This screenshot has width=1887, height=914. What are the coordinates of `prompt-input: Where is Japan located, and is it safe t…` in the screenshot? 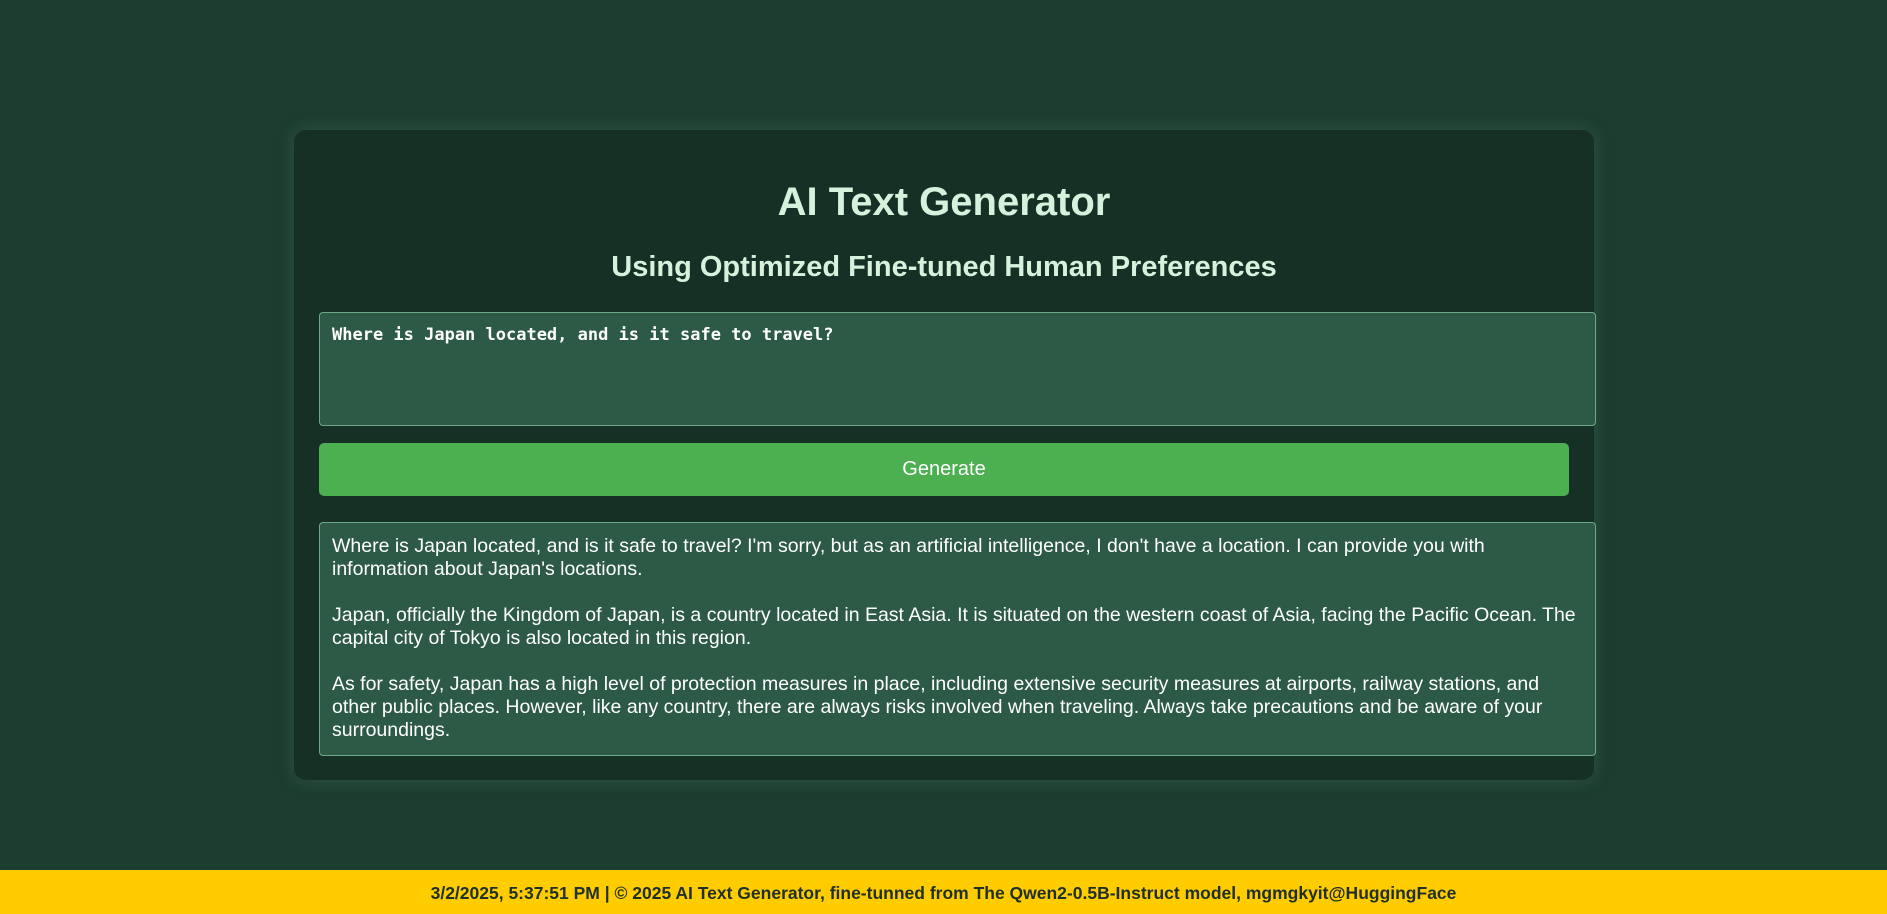 It's located at (957, 369).